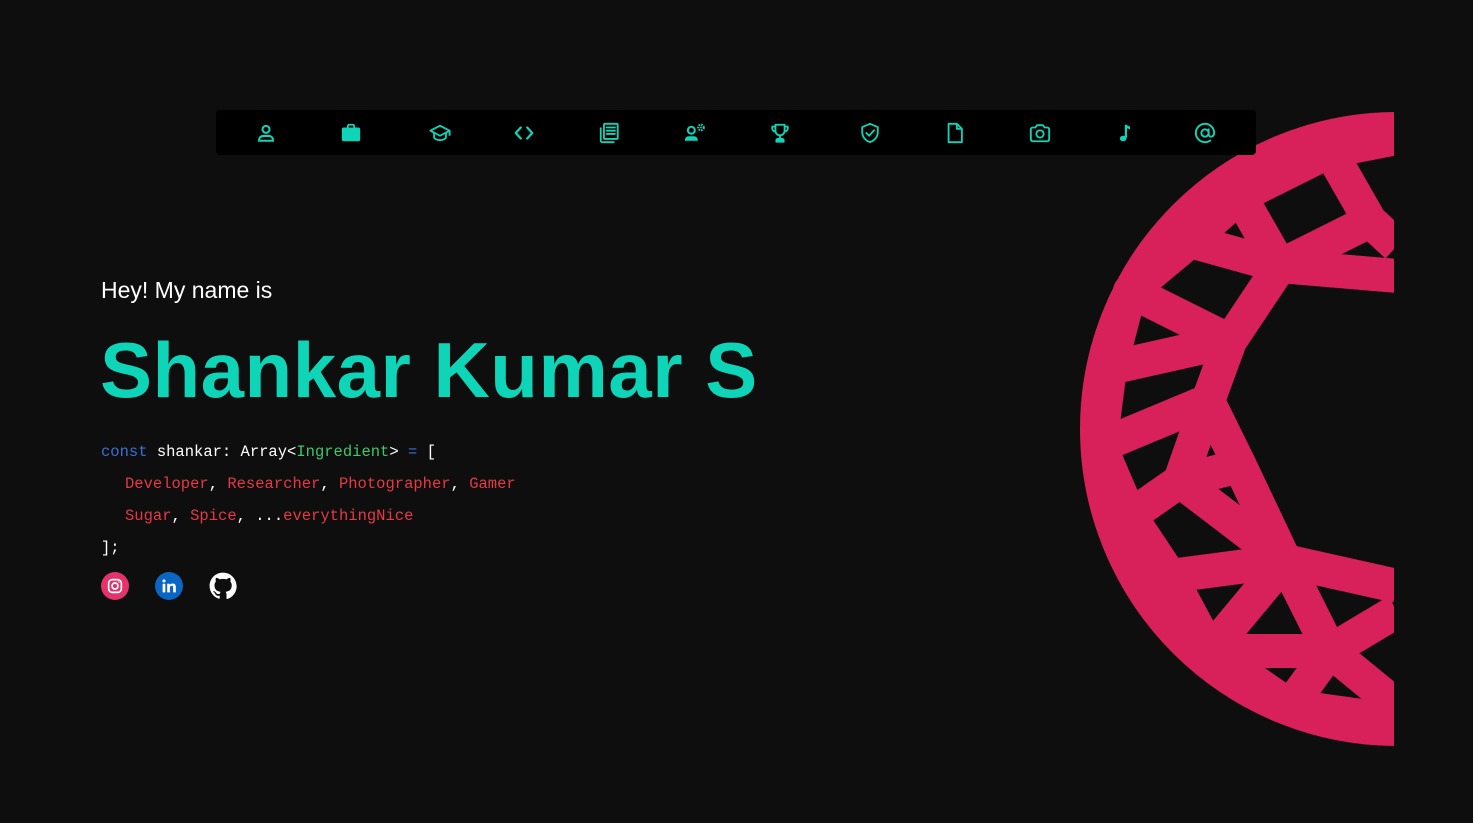  I want to click on code-item-developer: Developer, so click(167, 484).